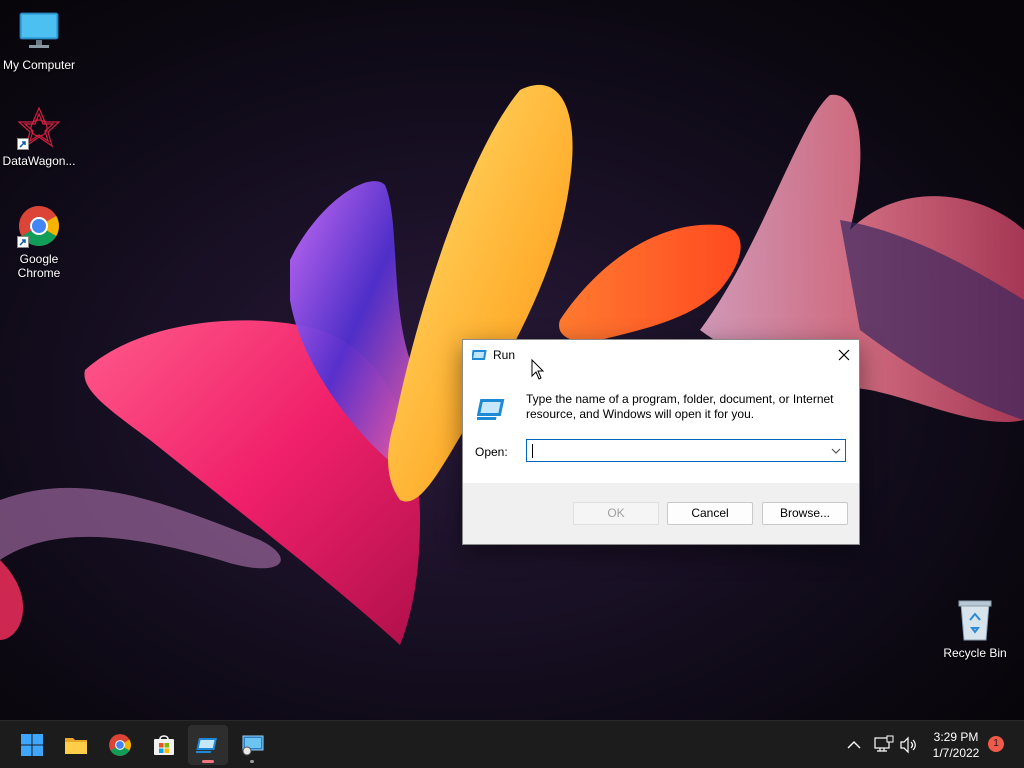 This screenshot has height=768, width=1024. I want to click on remote-desktop-icon, so click(253, 745).